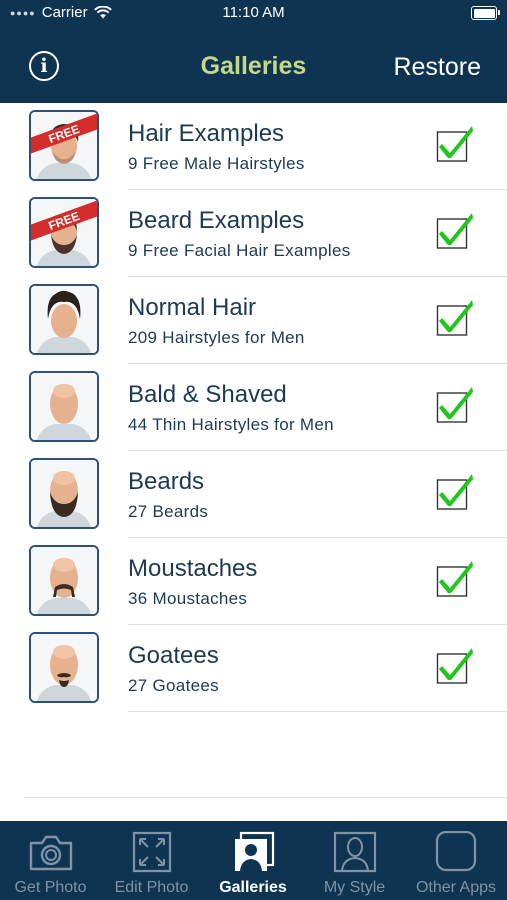  I want to click on tab-other-apps: Other Apps, so click(456, 860).